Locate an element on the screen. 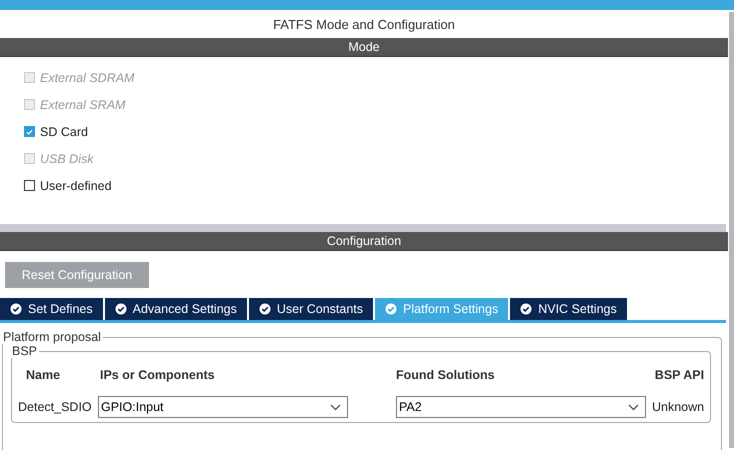 This screenshot has width=734, height=450. dropdown: PA2 is located at coordinates (521, 407).